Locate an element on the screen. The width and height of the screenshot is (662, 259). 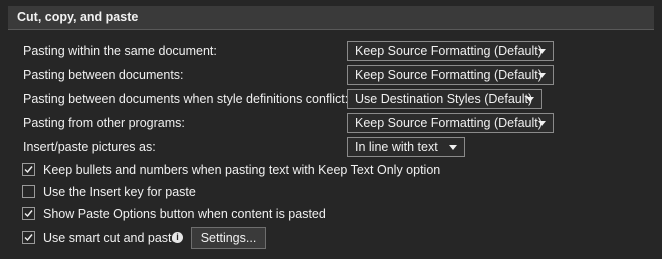
insert-key-paste-checkbox-row: Use the Insert key for paste is located at coordinates (331, 192).